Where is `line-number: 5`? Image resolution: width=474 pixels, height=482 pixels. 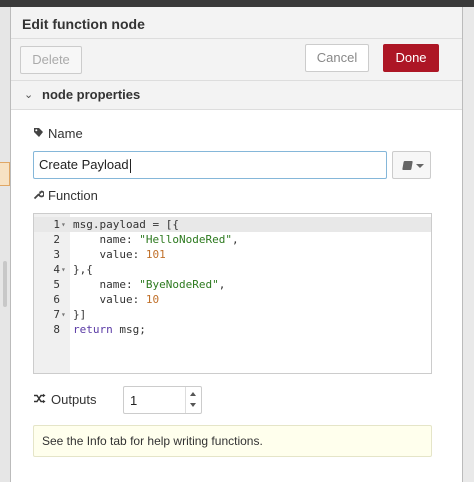
line-number: 5 is located at coordinates (56, 284).